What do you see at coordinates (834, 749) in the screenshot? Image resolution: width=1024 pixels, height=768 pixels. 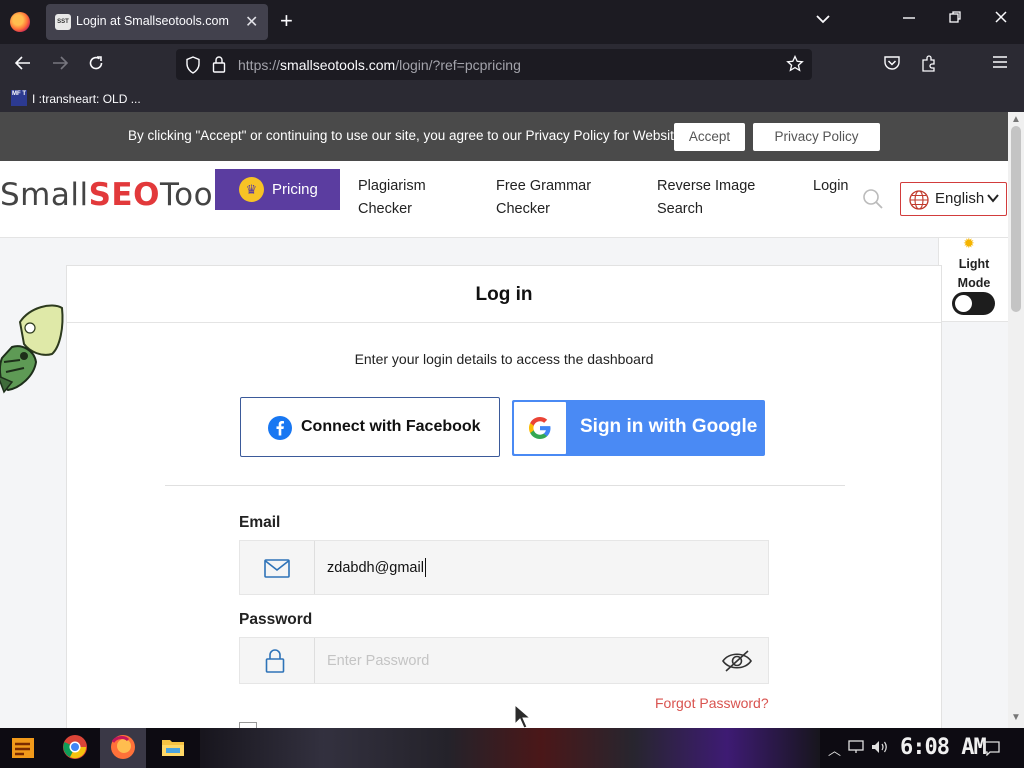 I see `tray-overflow-icon: ︿` at bounding box center [834, 749].